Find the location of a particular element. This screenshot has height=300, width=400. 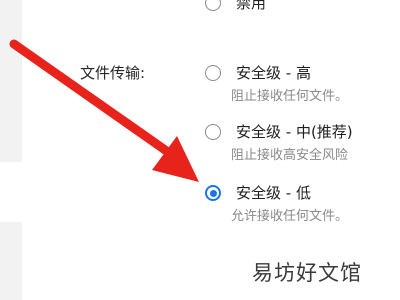

watermark-text: 易坊好文馆 is located at coordinates (307, 273).